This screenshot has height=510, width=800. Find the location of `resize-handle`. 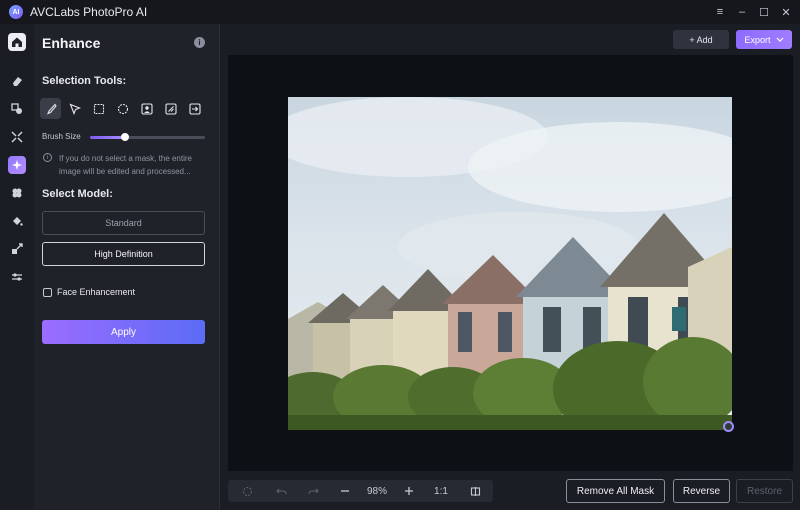

resize-handle is located at coordinates (728, 426).